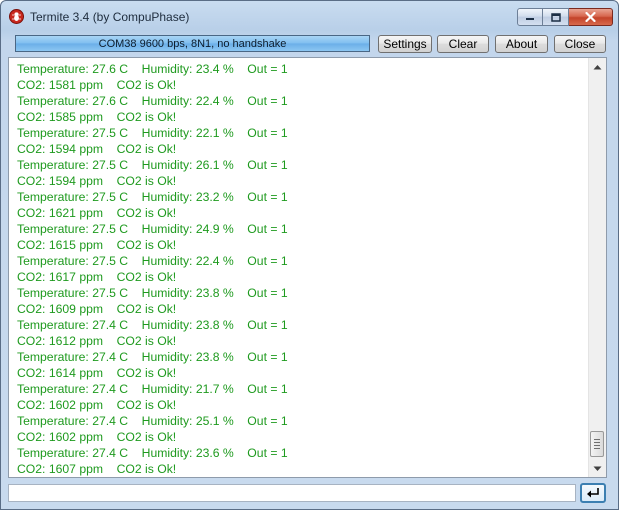  Describe the element at coordinates (463, 44) in the screenshot. I see `clear-button: Clear` at that location.